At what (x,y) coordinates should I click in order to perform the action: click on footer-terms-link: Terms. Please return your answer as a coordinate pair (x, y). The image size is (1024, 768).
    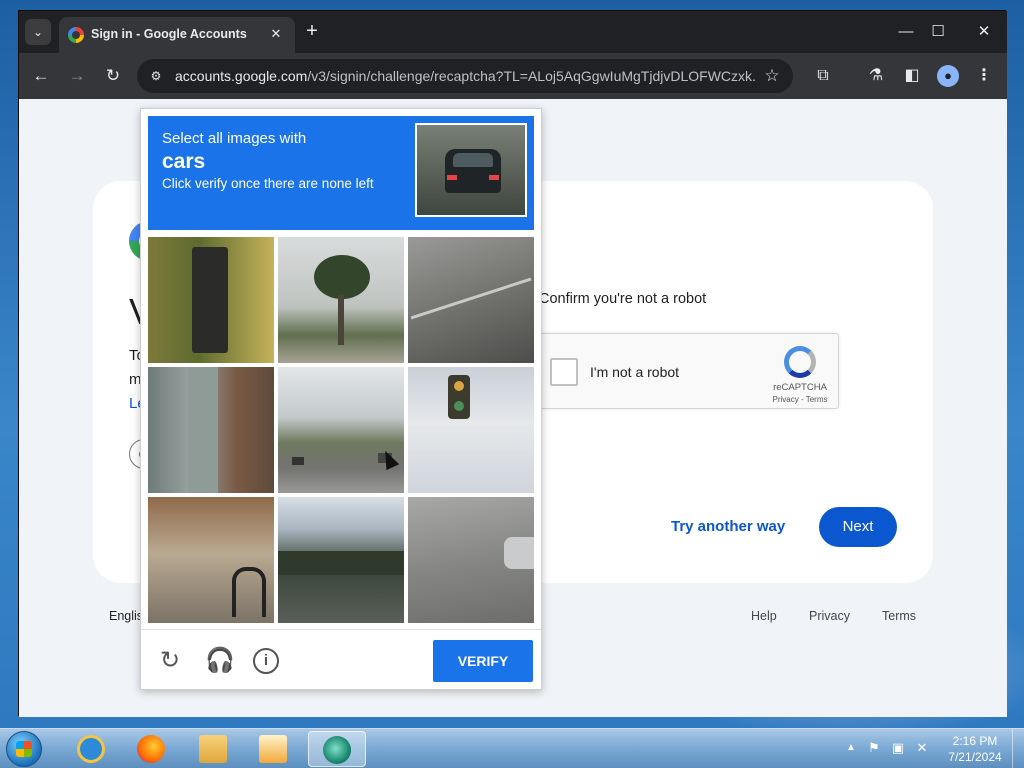
    Looking at the image, I should click on (899, 616).